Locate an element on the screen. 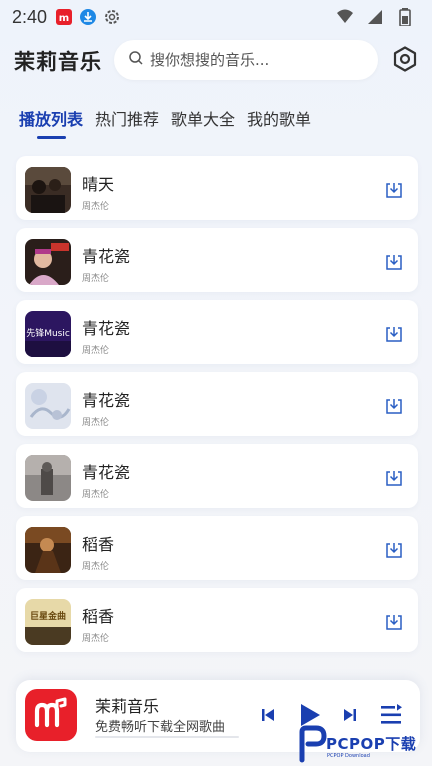 Image resolution: width=432 pixels, height=766 pixels. app-title: 茉莉音乐 is located at coordinates (58, 62).